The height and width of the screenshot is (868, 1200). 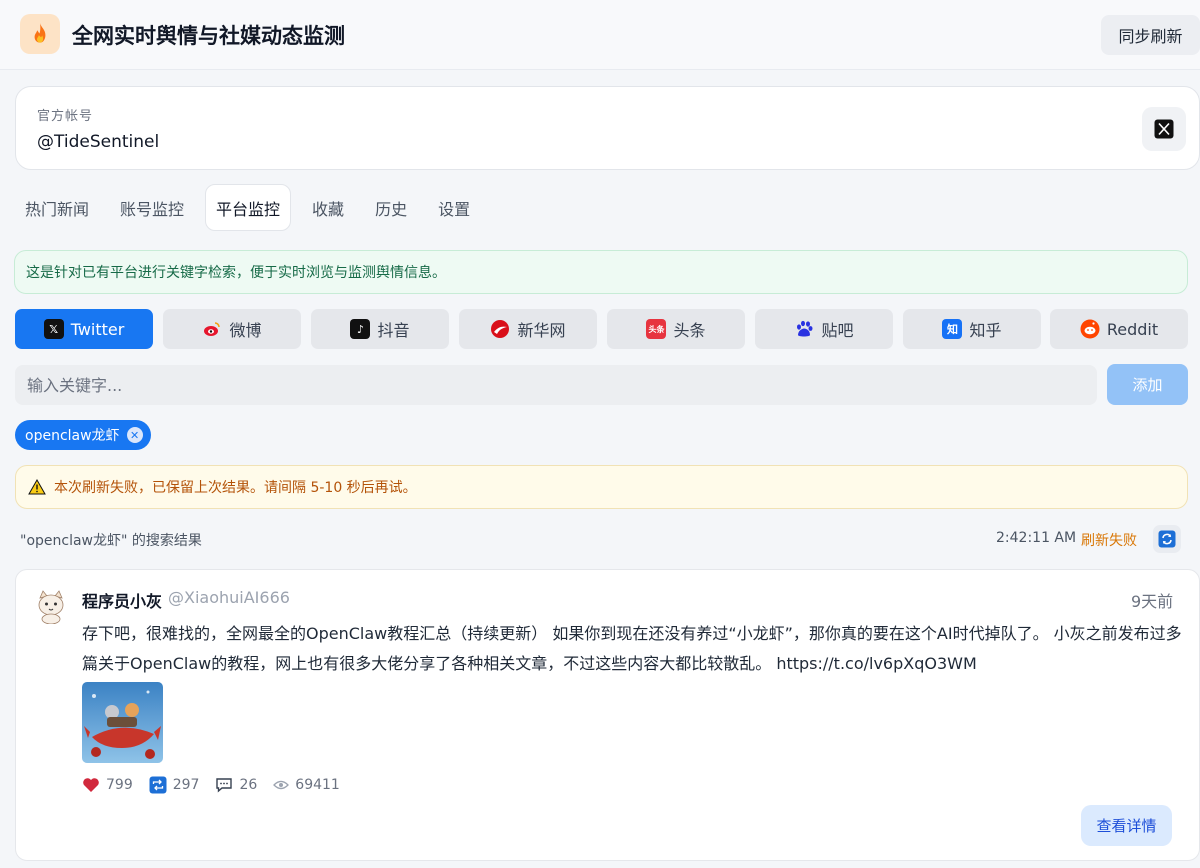 I want to click on post-image, so click(x=122, y=722).